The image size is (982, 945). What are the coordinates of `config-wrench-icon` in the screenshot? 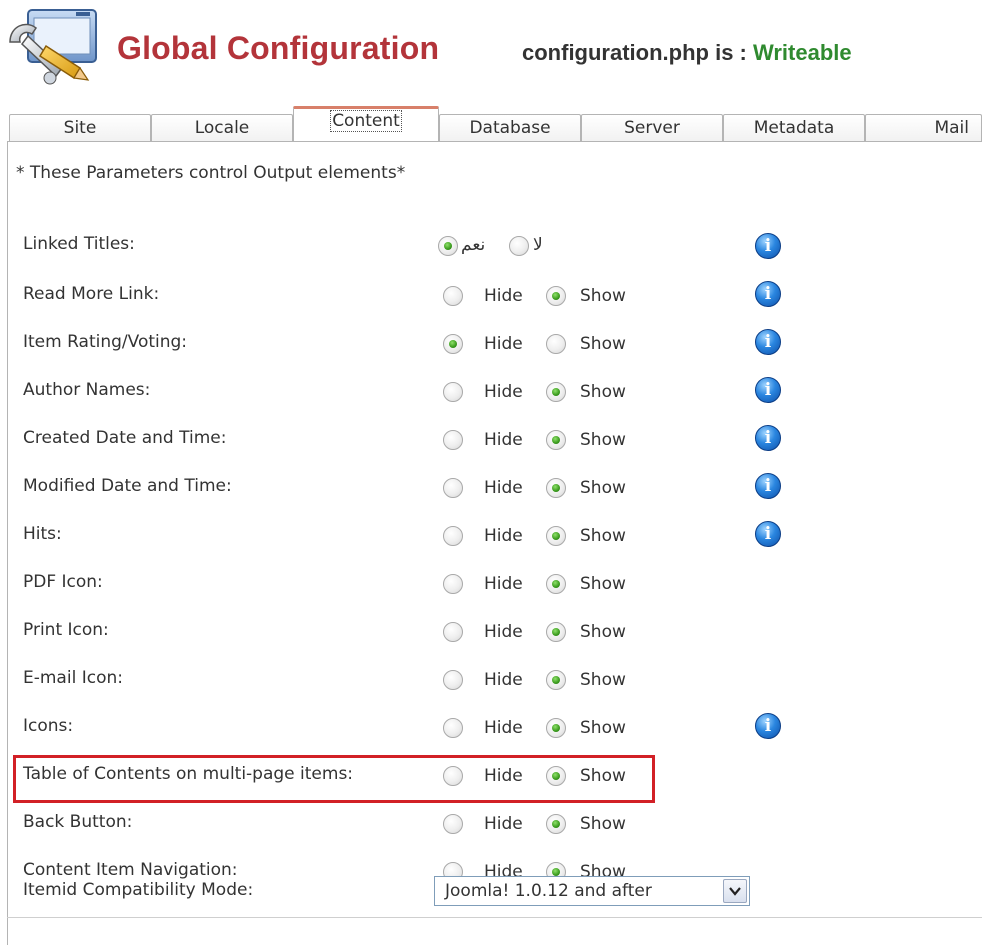 It's located at (54, 47).